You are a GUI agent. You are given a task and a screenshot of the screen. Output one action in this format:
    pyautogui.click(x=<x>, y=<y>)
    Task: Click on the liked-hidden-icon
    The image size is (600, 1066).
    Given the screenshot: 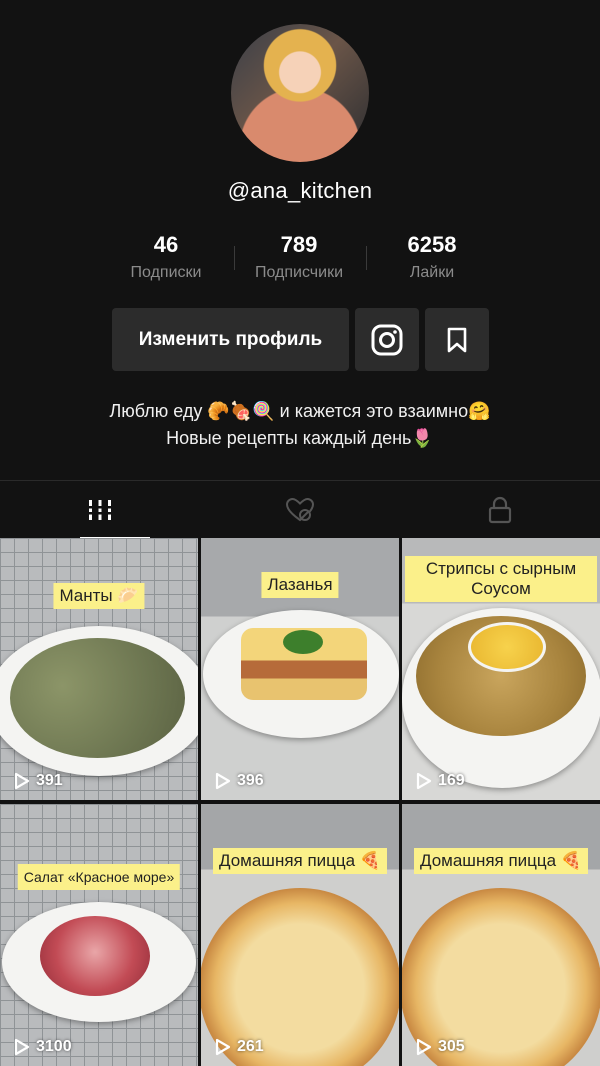 What is the action you would take?
    pyautogui.click(x=300, y=509)
    